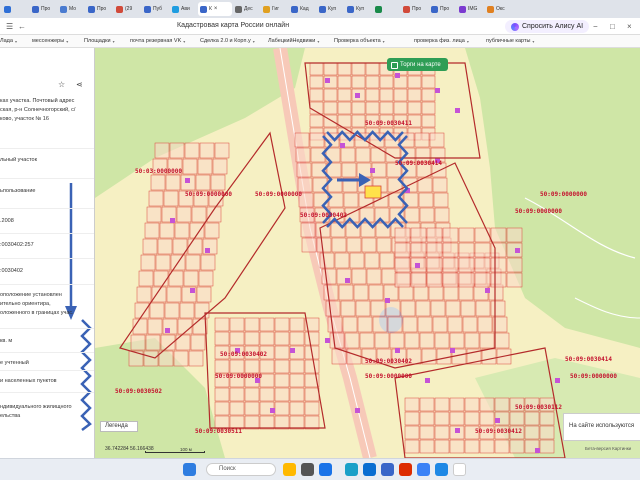 This screenshot has height=480, width=640. What do you see at coordinates (246, 9) in the screenshot?
I see `browser-tab: Дес` at bounding box center [246, 9].